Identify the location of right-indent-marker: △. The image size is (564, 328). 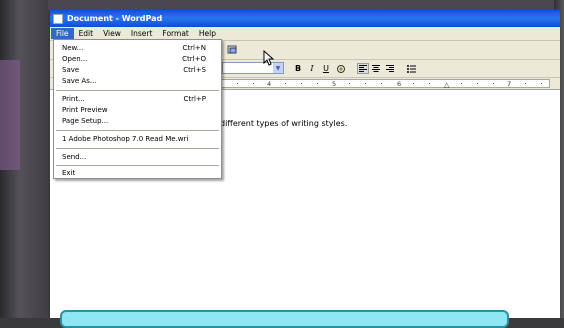
(446, 85).